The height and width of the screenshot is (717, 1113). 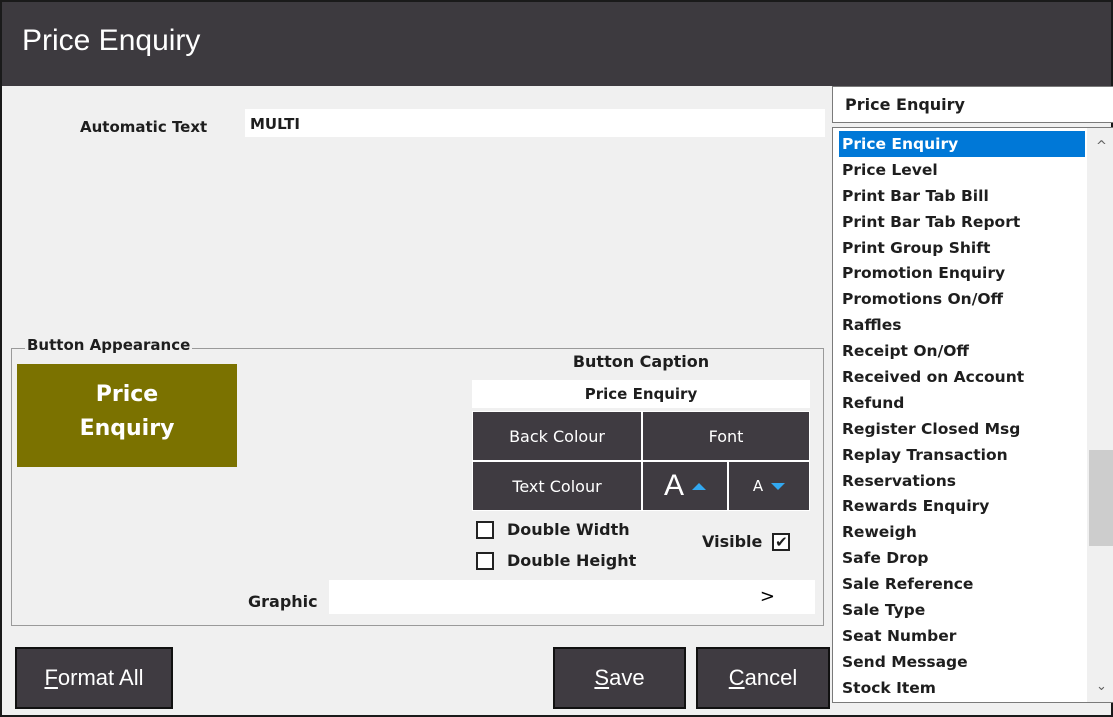 I want to click on graphic-label: Graphic, so click(x=283, y=601).